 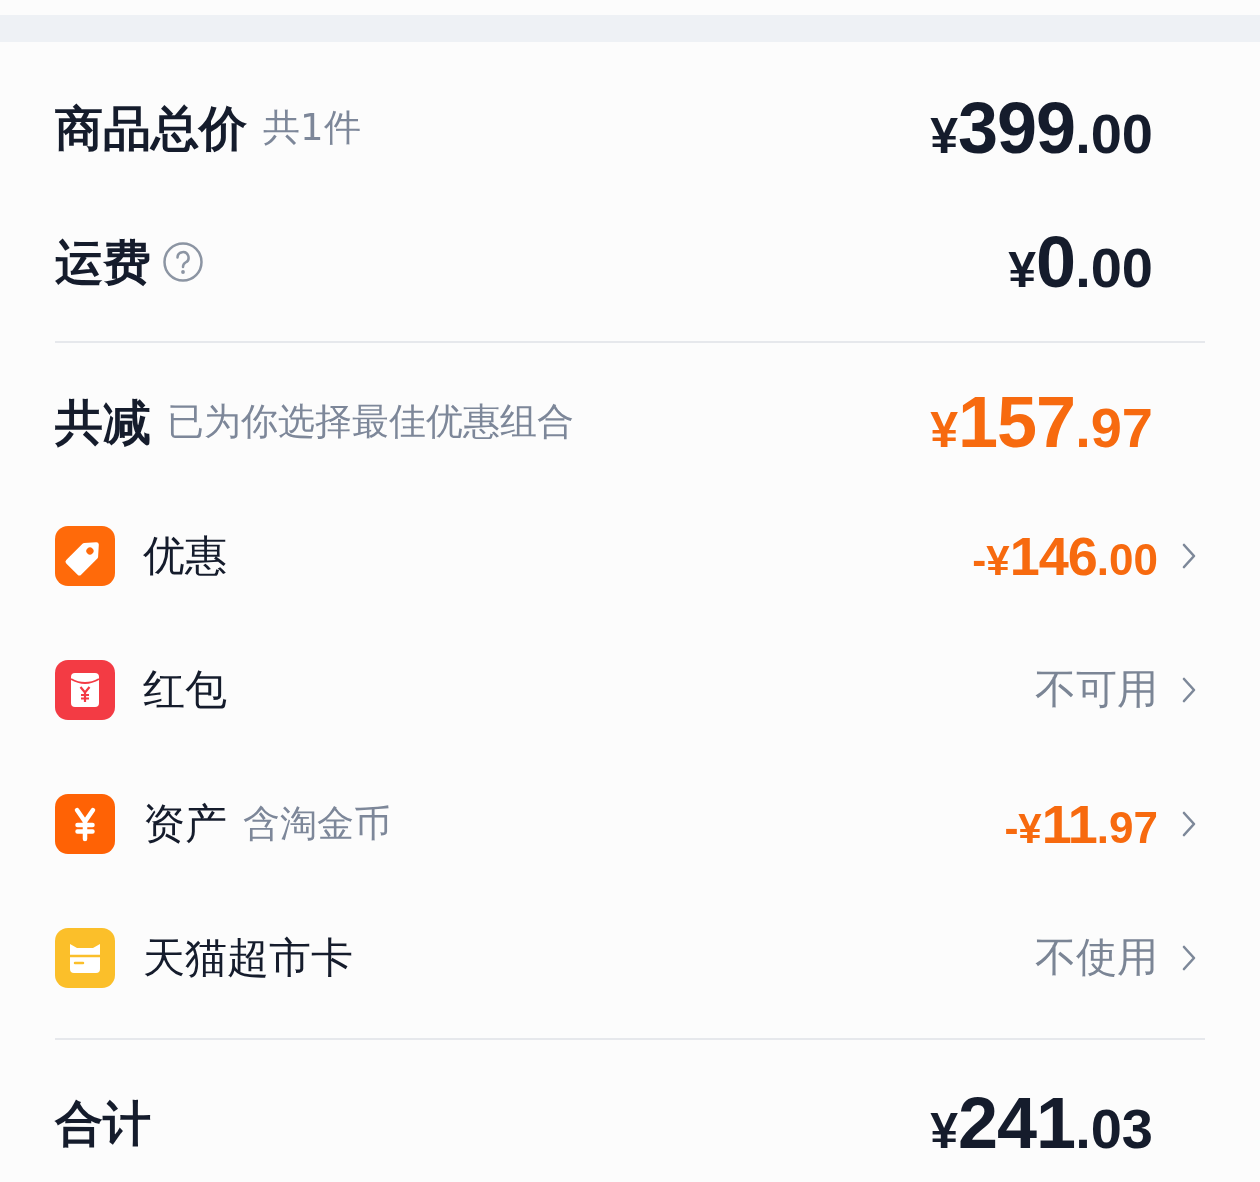 What do you see at coordinates (185, 824) in the screenshot?
I see `item-label: 资产` at bounding box center [185, 824].